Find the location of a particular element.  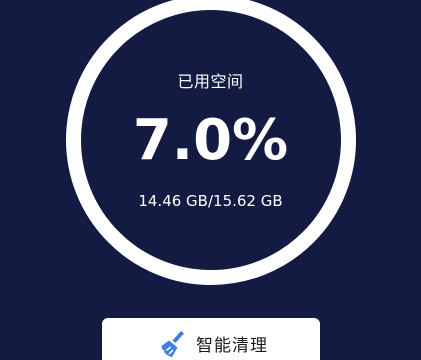

broom-icon is located at coordinates (173, 344).